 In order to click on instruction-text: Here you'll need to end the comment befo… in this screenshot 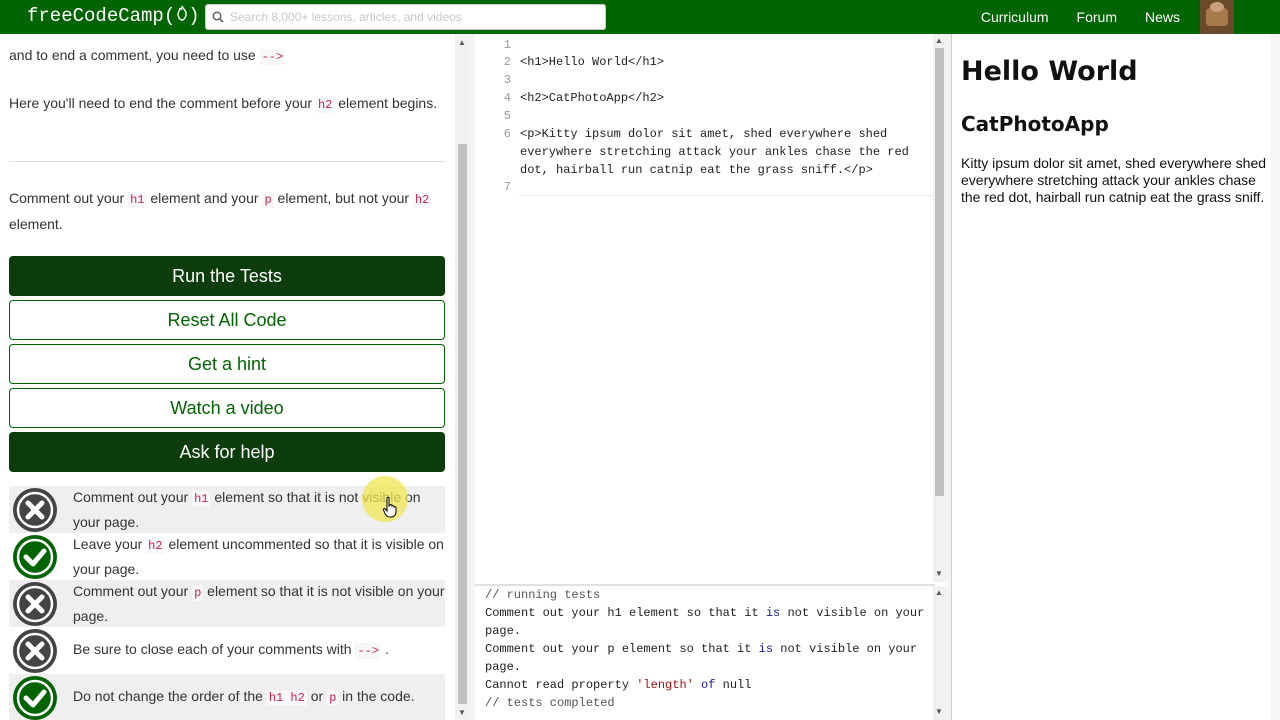, I will do `click(162, 103)`.